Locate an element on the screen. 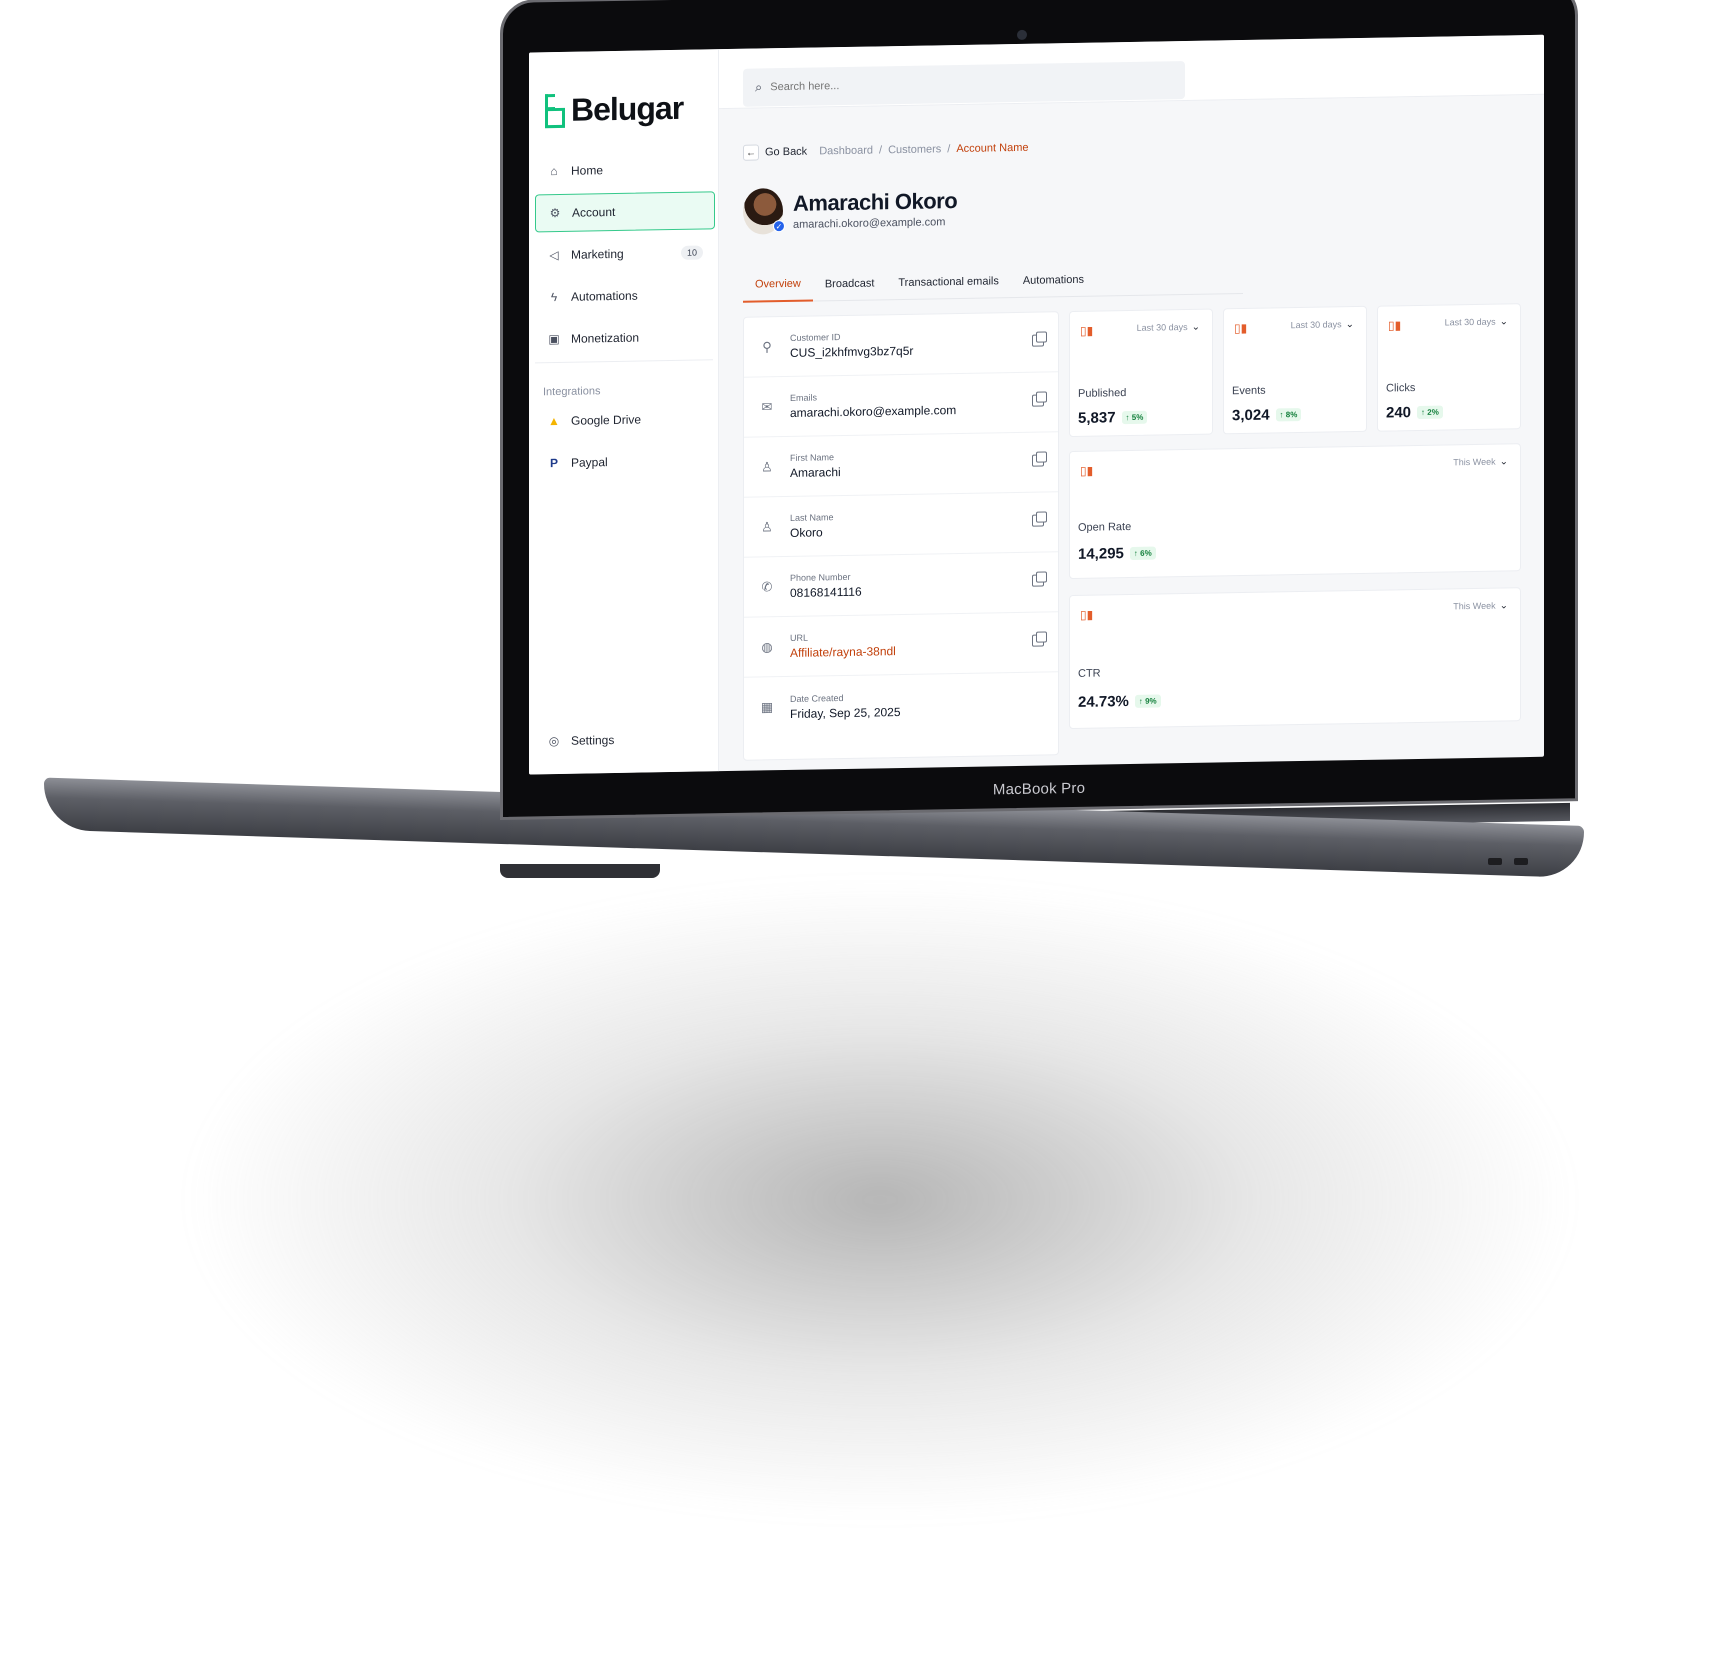 The image size is (1712, 1660). stat-card-open-rate: ▯▮ This Week ⌄ Open Rate 14,295 ↑ 6% is located at coordinates (1295, 511).